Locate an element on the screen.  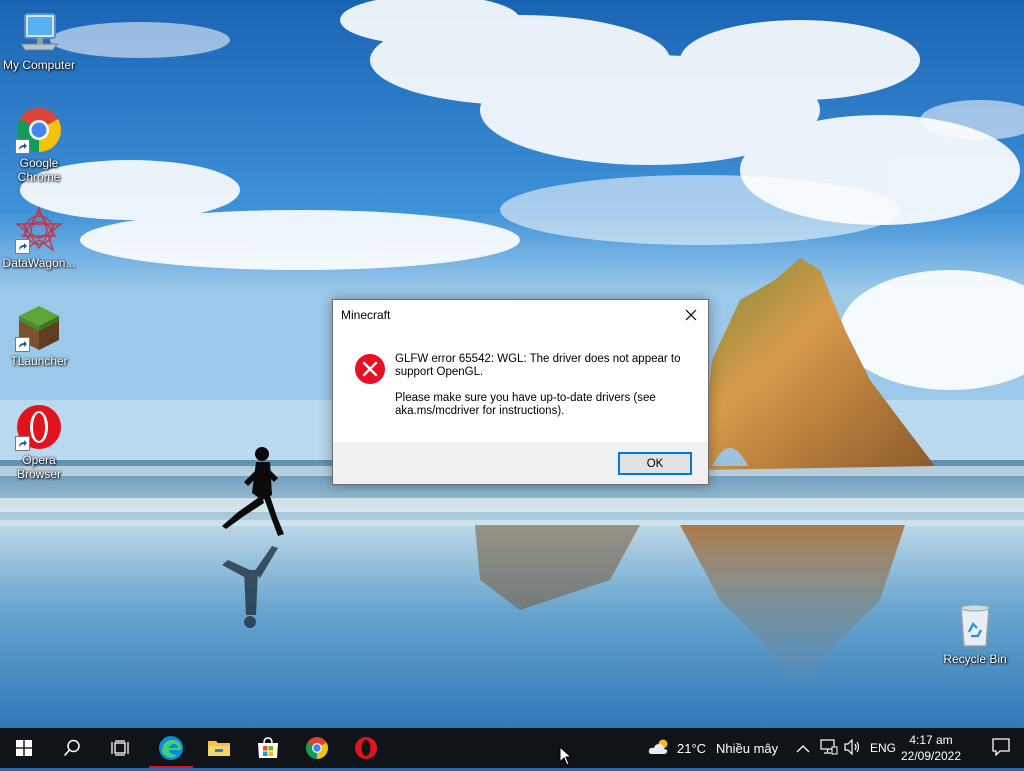
desktop-icon-label: TLauncher is located at coordinates (39, 361).